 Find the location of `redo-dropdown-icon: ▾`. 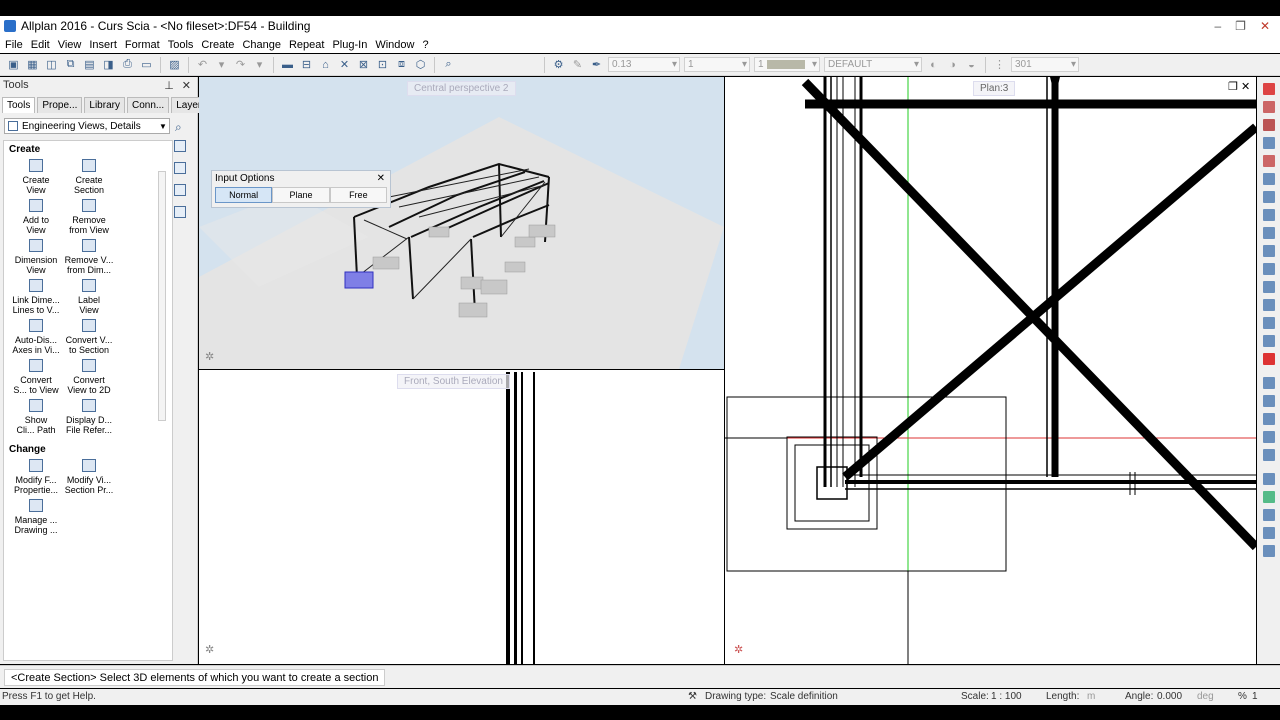

redo-dropdown-icon: ▾ is located at coordinates (259, 65).